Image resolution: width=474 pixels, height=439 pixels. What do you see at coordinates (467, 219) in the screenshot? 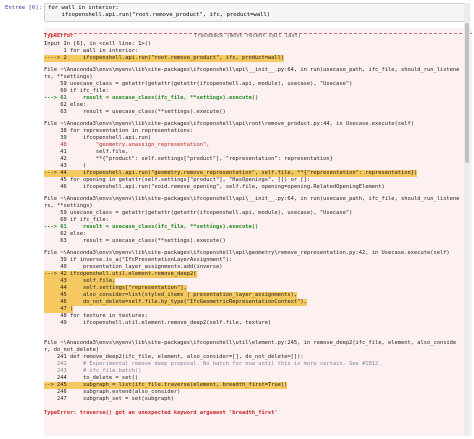
I see `vertical-scrollbar` at bounding box center [467, 219].